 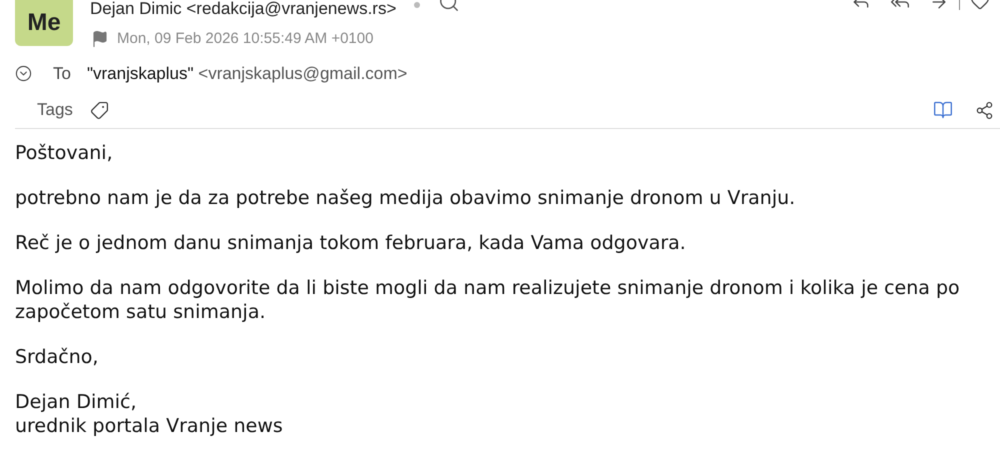 I want to click on avatar: Me, so click(x=44, y=23).